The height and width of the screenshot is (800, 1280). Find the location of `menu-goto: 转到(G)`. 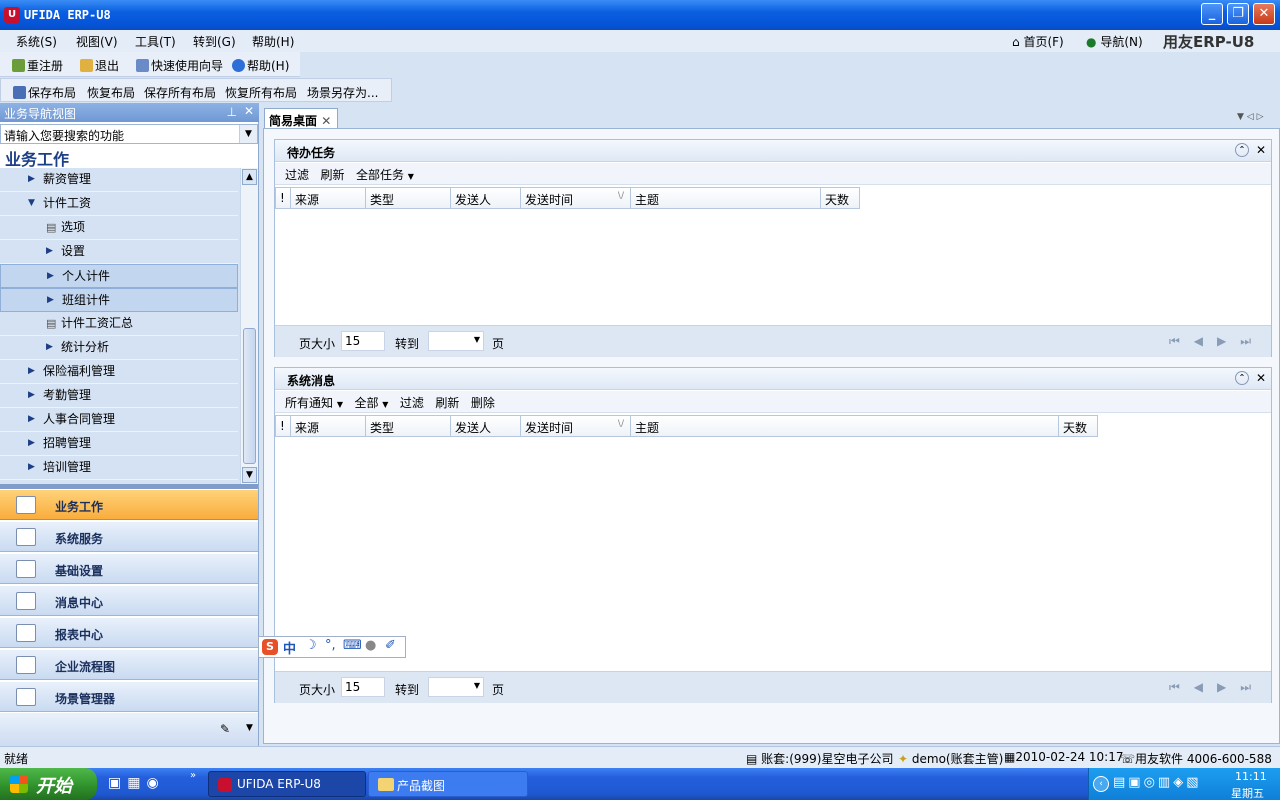

menu-goto: 转到(G) is located at coordinates (214, 41).